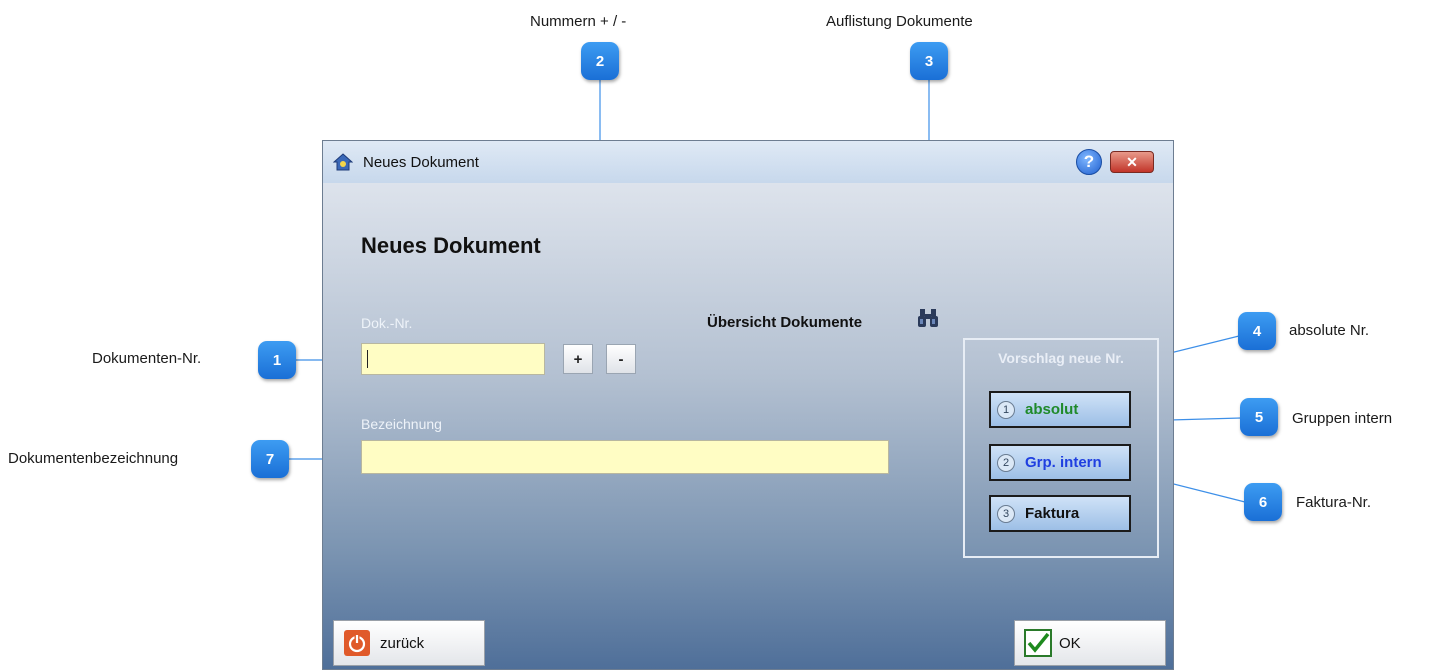  I want to click on number-3-icon: 3, so click(1006, 513).